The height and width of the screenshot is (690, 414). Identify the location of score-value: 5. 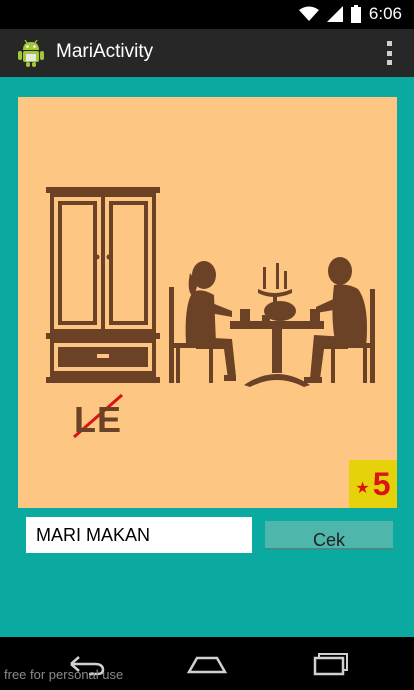
(381, 483).